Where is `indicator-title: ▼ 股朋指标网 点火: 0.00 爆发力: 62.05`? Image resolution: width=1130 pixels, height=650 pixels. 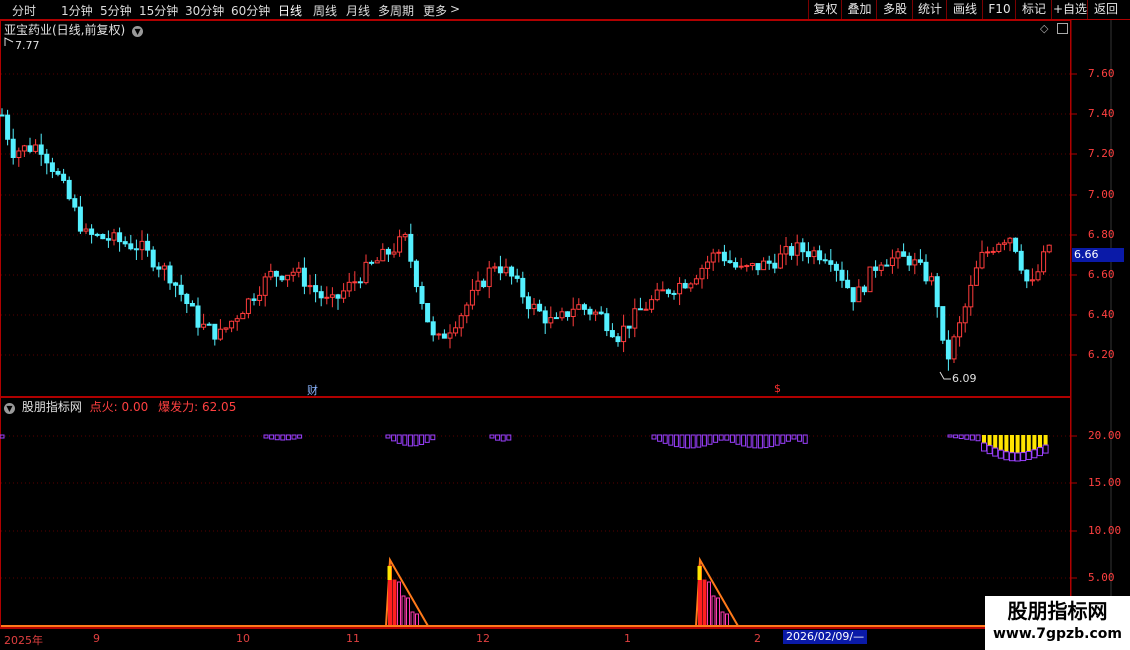
indicator-title: ▼ 股朋指标网 点火: 0.00 爆发力: 62.05 is located at coordinates (120, 406).